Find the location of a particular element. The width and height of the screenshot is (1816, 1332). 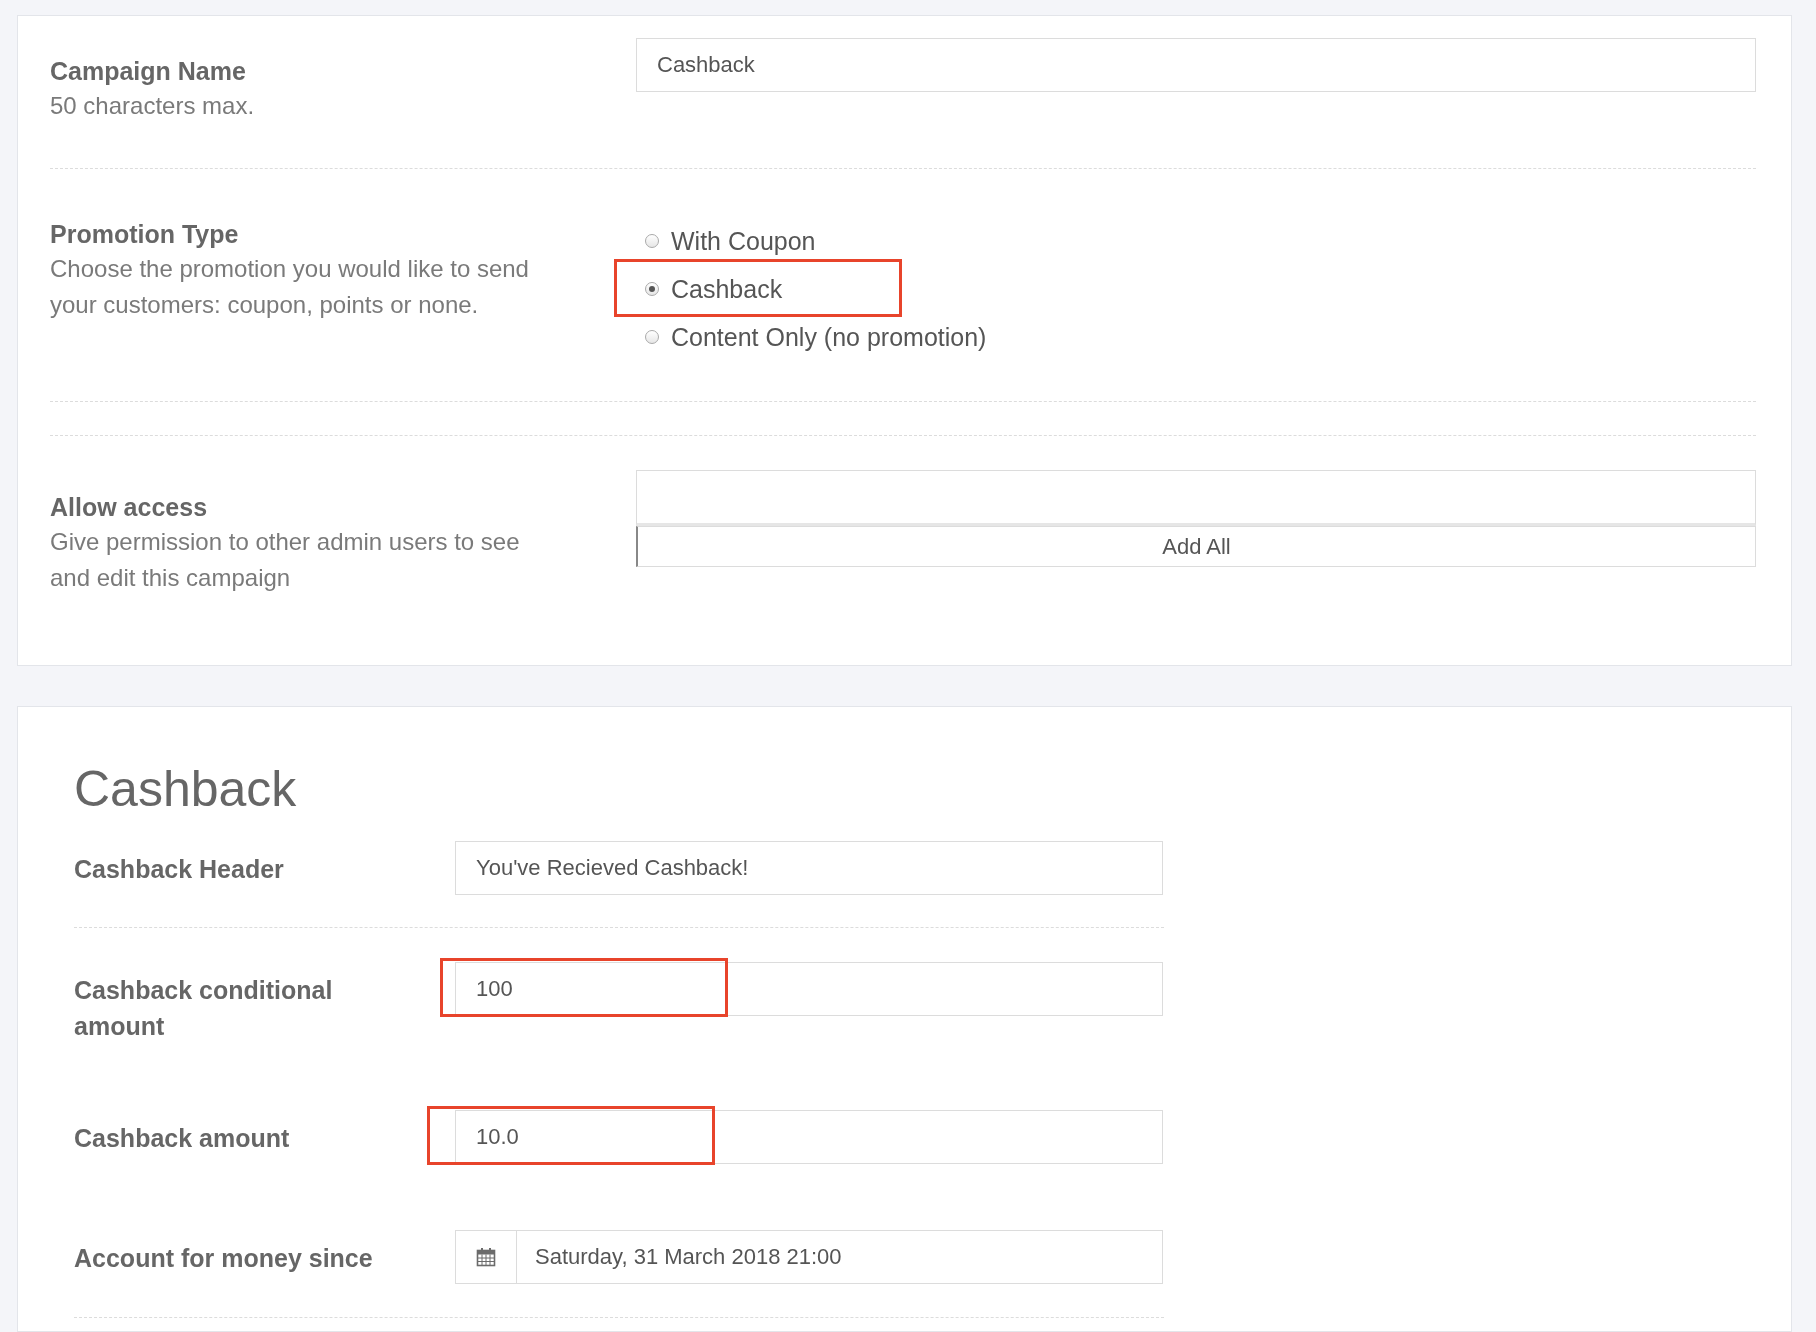

text-field: You've Recieved Cashback! is located at coordinates (809, 868).